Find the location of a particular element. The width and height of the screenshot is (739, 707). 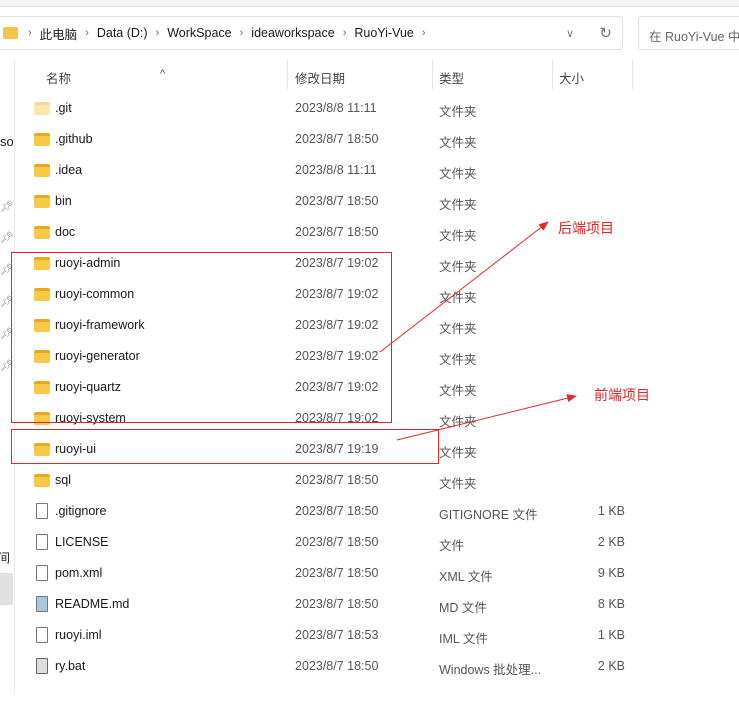

frontend-label: 前端项目 is located at coordinates (622, 395).